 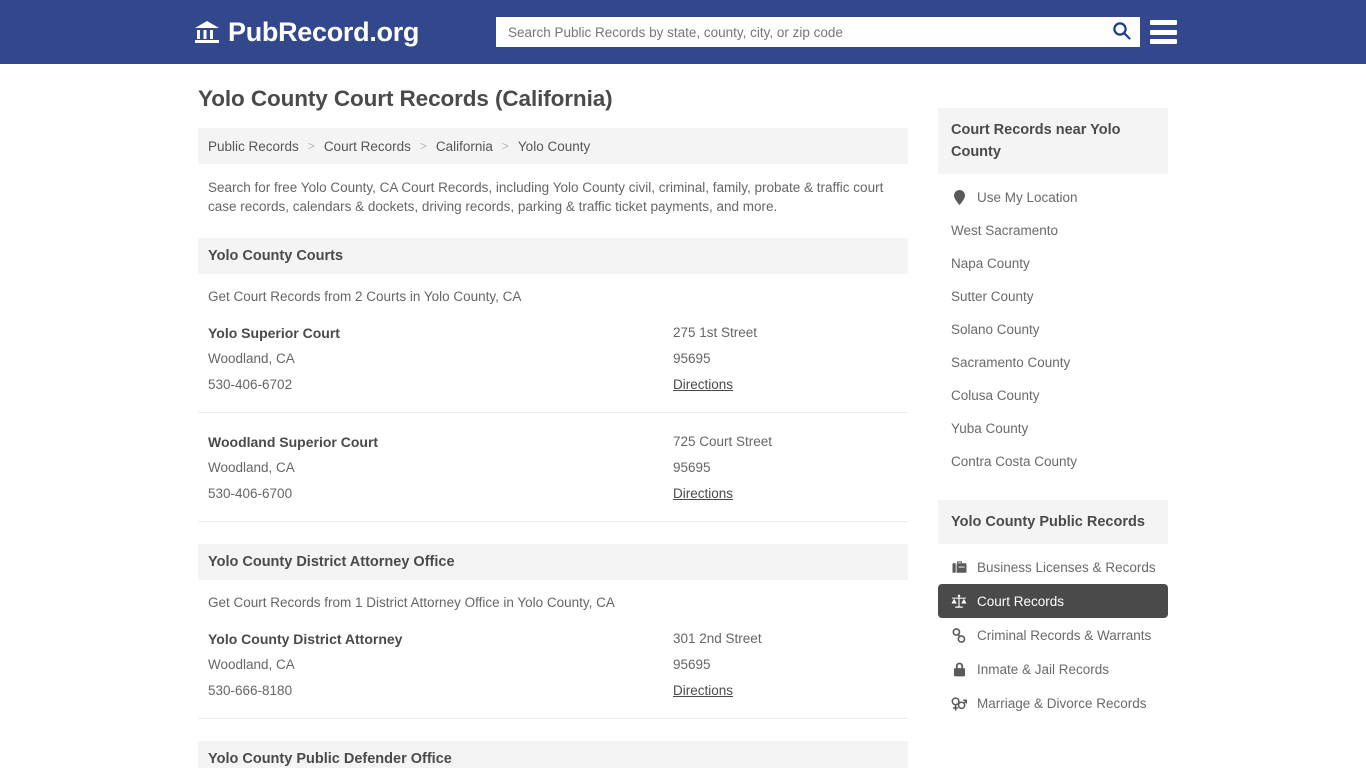 What do you see at coordinates (553, 754) in the screenshot?
I see `section-heading-public-defender: Yolo County Public Defender Office` at bounding box center [553, 754].